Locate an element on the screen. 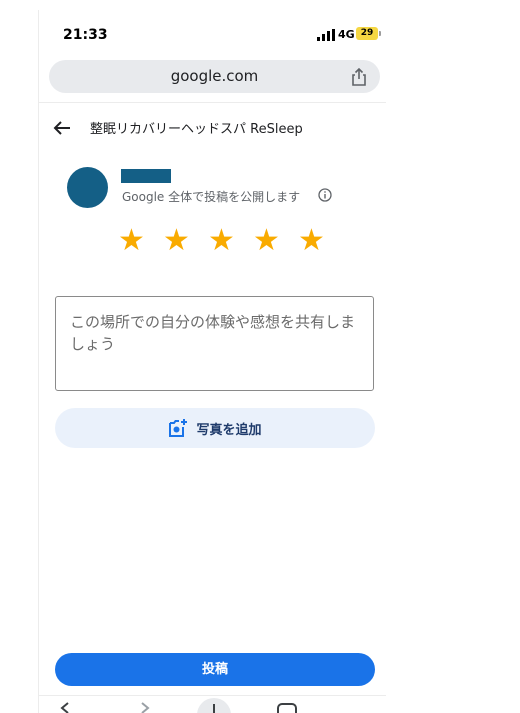 This screenshot has width=520, height=713. url-text: google.com is located at coordinates (214, 76).